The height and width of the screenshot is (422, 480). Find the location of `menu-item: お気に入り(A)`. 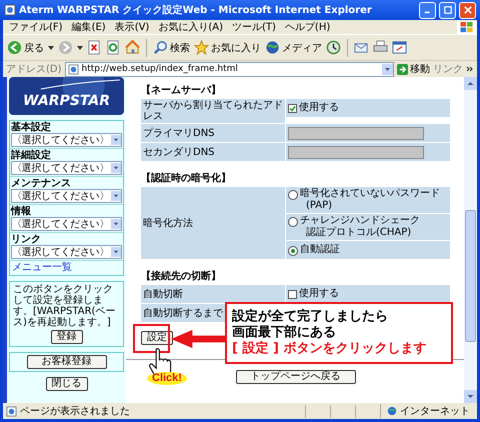

menu-item: お気に入り(A) is located at coordinates (190, 27).